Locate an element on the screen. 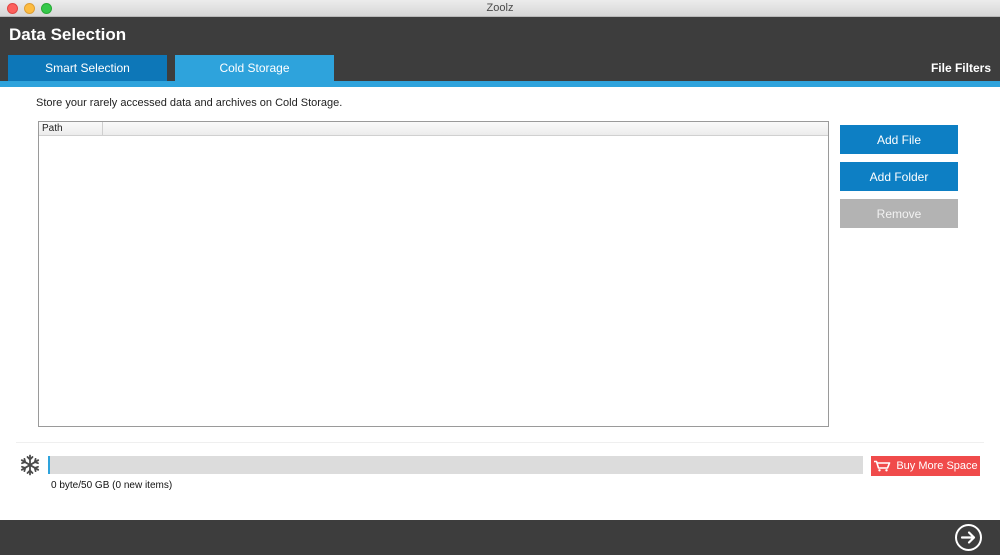 The width and height of the screenshot is (1000, 555). add-file-button: Add File is located at coordinates (899, 139).